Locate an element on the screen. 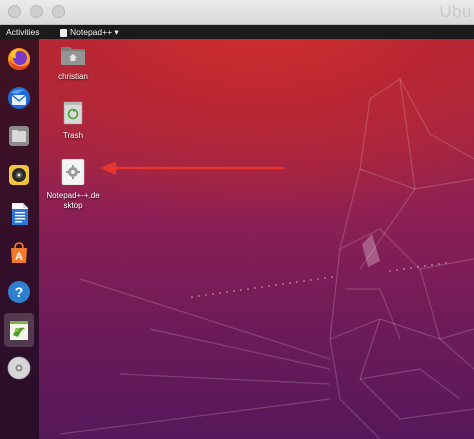  close-button is located at coordinates (14, 11).